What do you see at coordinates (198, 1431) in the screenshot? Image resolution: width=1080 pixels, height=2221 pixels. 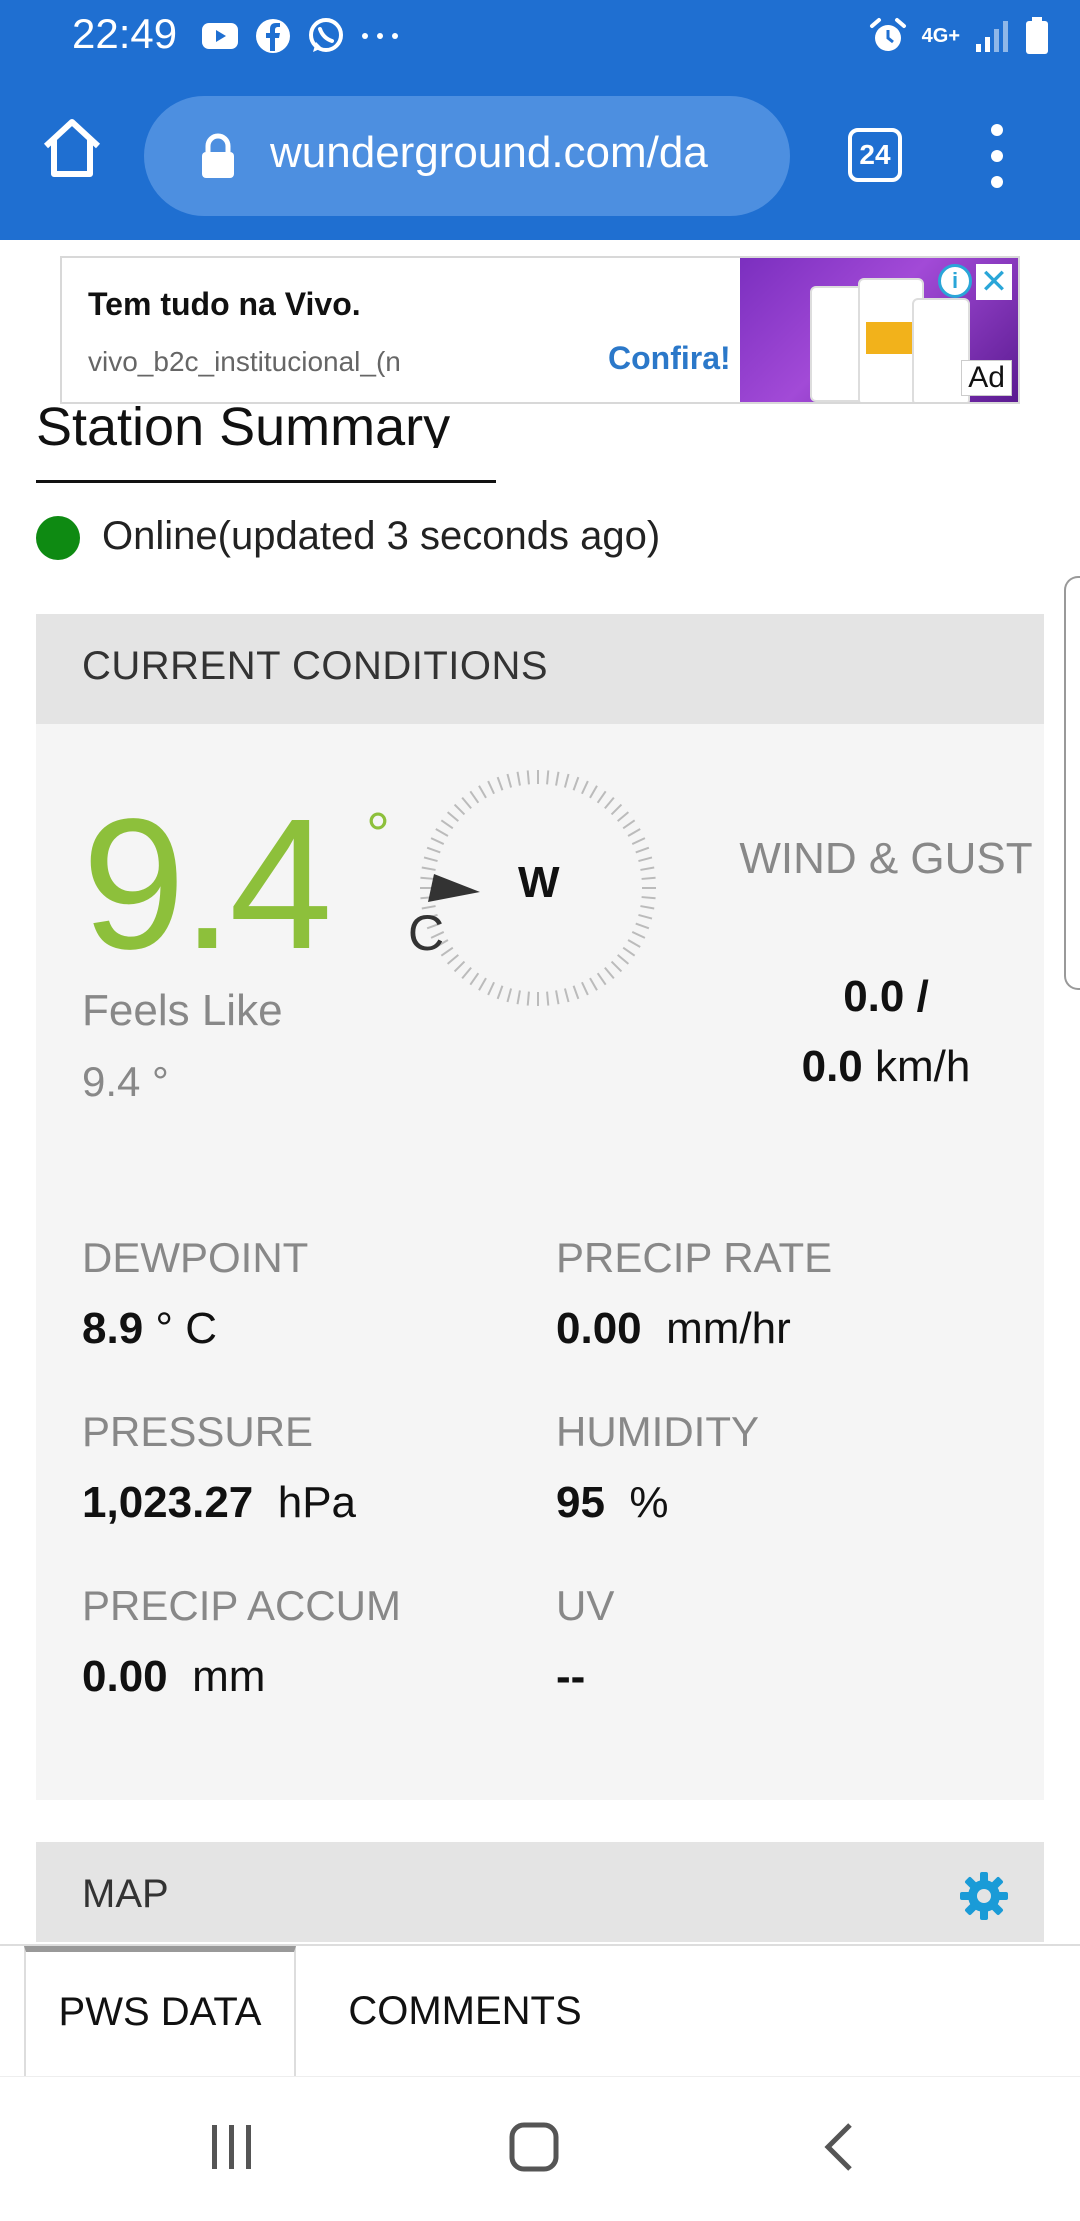 I see `pressure-label: PRESSURE` at bounding box center [198, 1431].